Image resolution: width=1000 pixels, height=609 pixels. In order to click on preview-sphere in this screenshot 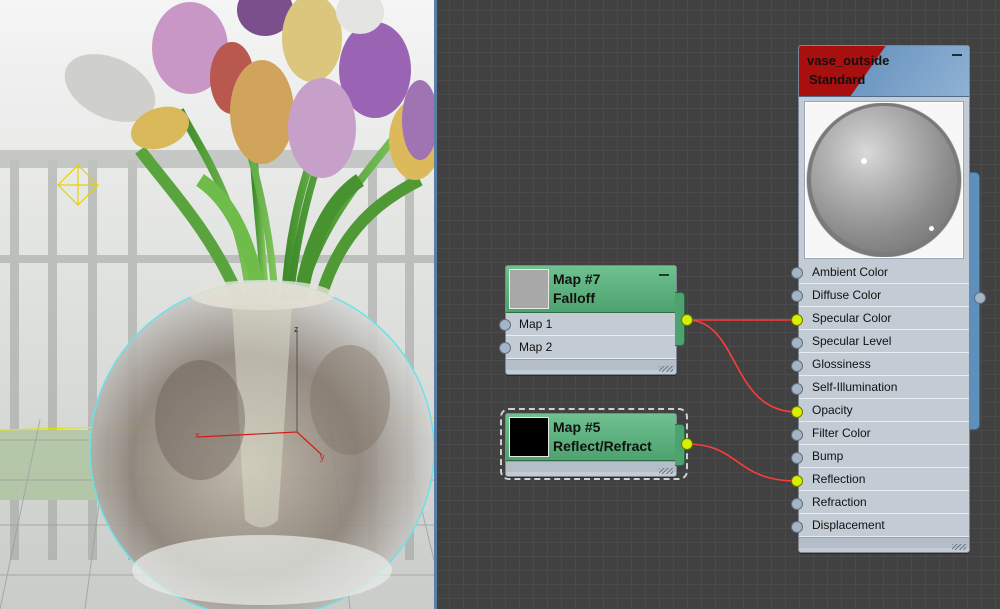, I will do `click(884, 179)`.